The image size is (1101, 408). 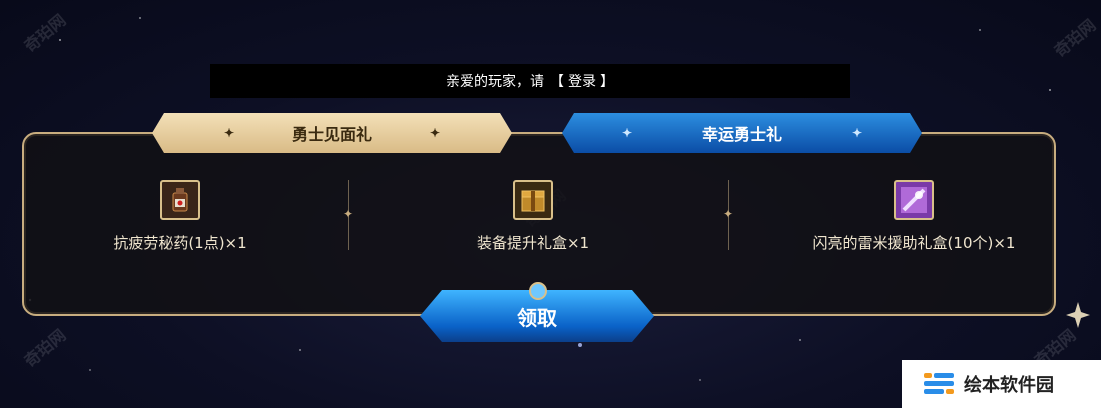 I want to click on equipment-box-icon, so click(x=533, y=200).